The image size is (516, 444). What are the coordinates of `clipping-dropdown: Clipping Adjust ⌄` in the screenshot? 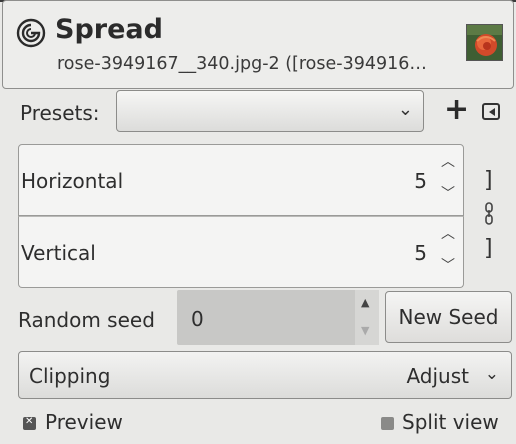 It's located at (265, 375).